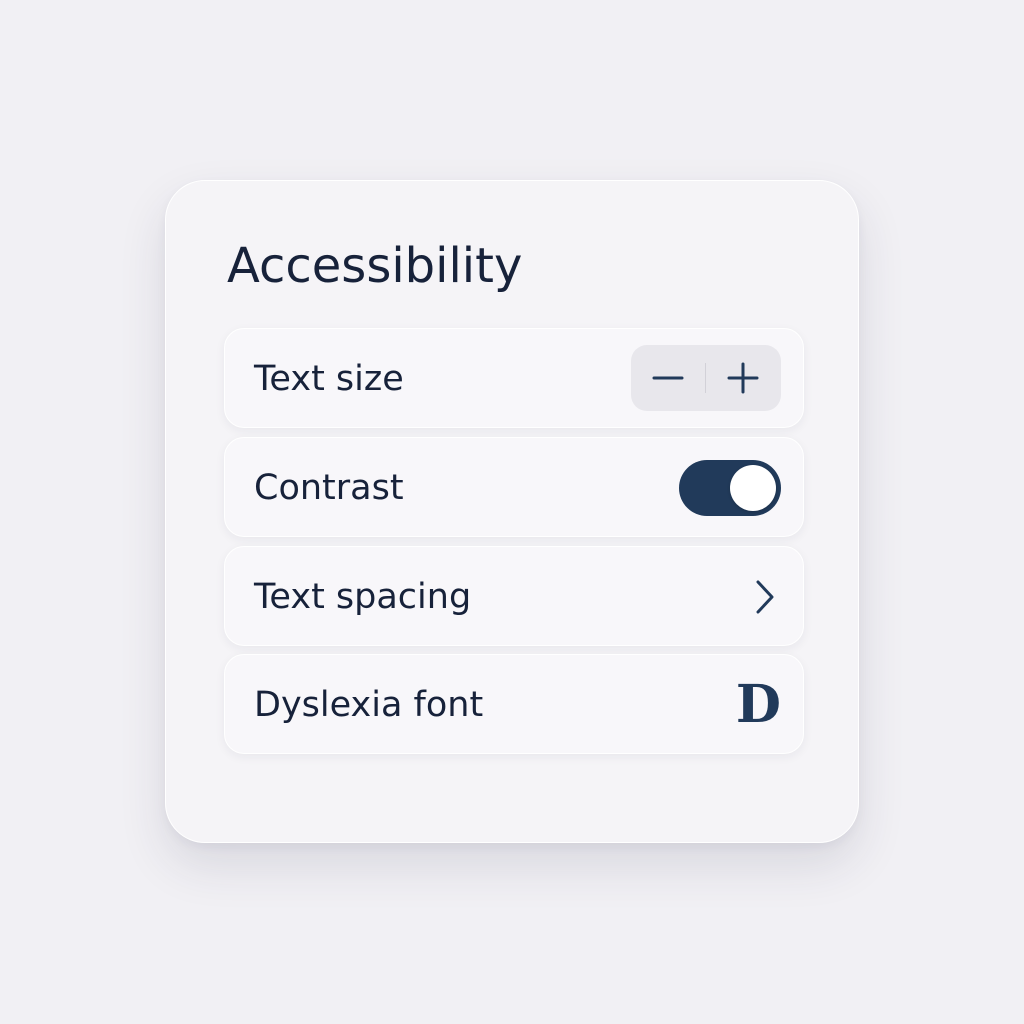 The width and height of the screenshot is (1024, 1024). What do you see at coordinates (514, 378) in the screenshot?
I see `setting-row-text-size: Text size` at bounding box center [514, 378].